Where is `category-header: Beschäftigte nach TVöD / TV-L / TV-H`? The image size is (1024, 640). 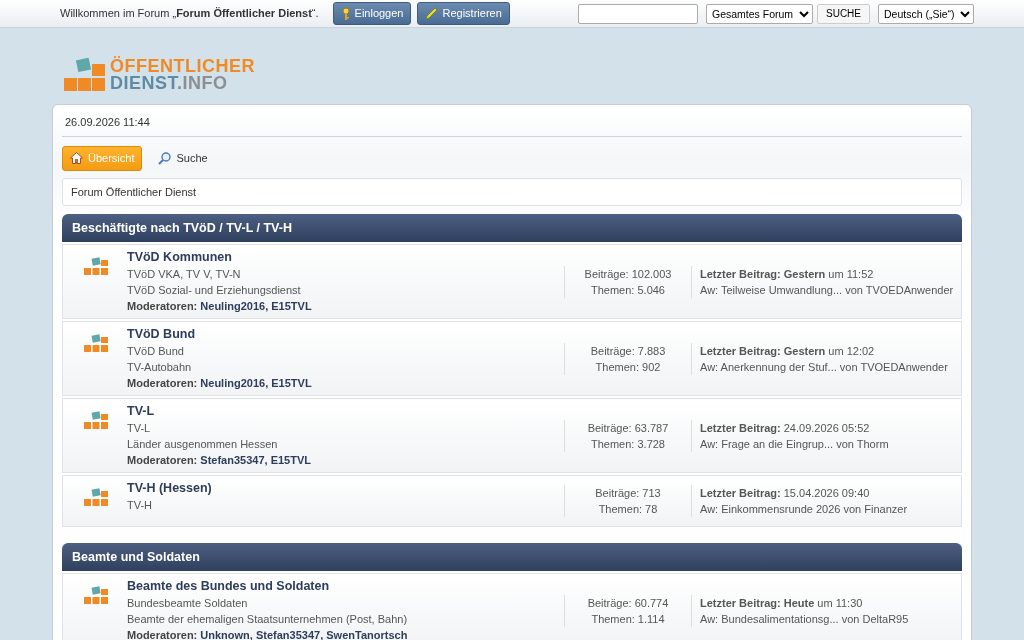
category-header: Beschäftigte nach TVöD / TV-L / TV-H is located at coordinates (512, 228).